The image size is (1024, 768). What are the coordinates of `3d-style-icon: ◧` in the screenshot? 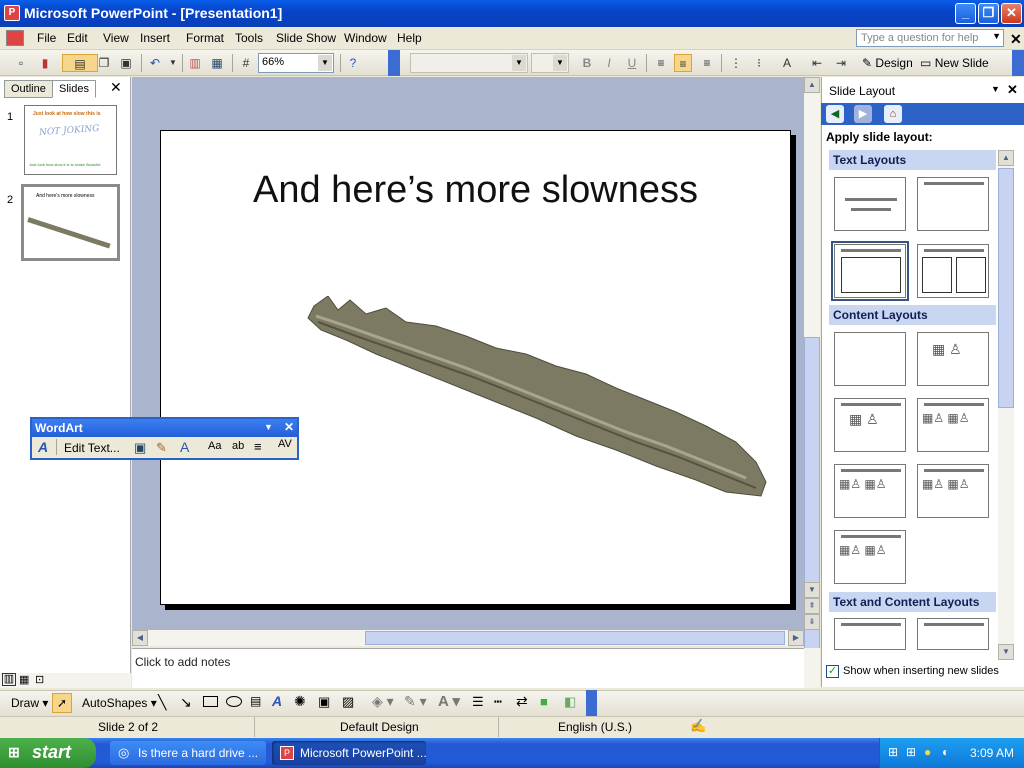 It's located at (570, 702).